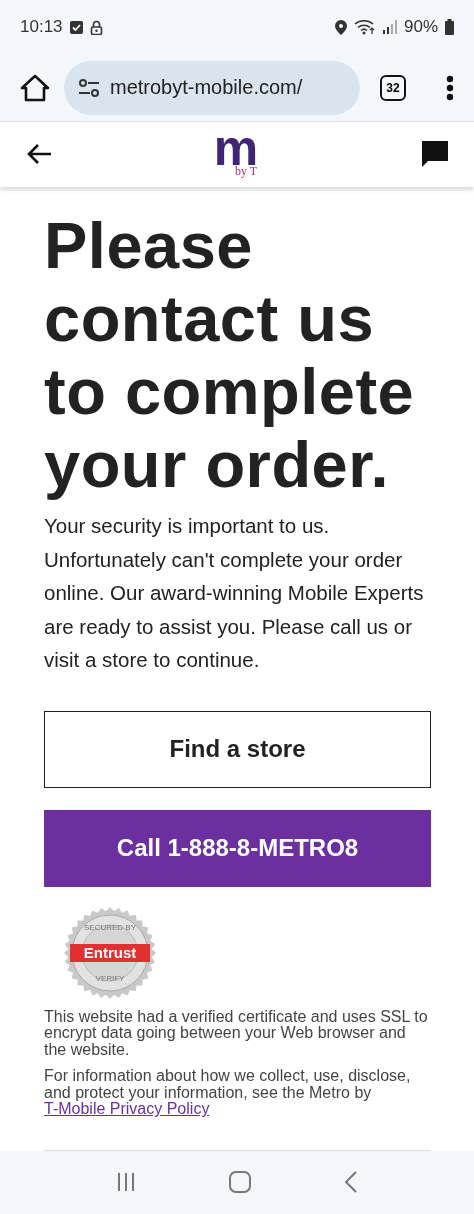 This screenshot has height=1214, width=474. What do you see at coordinates (39, 154) in the screenshot?
I see `back-arrow-icon` at bounding box center [39, 154].